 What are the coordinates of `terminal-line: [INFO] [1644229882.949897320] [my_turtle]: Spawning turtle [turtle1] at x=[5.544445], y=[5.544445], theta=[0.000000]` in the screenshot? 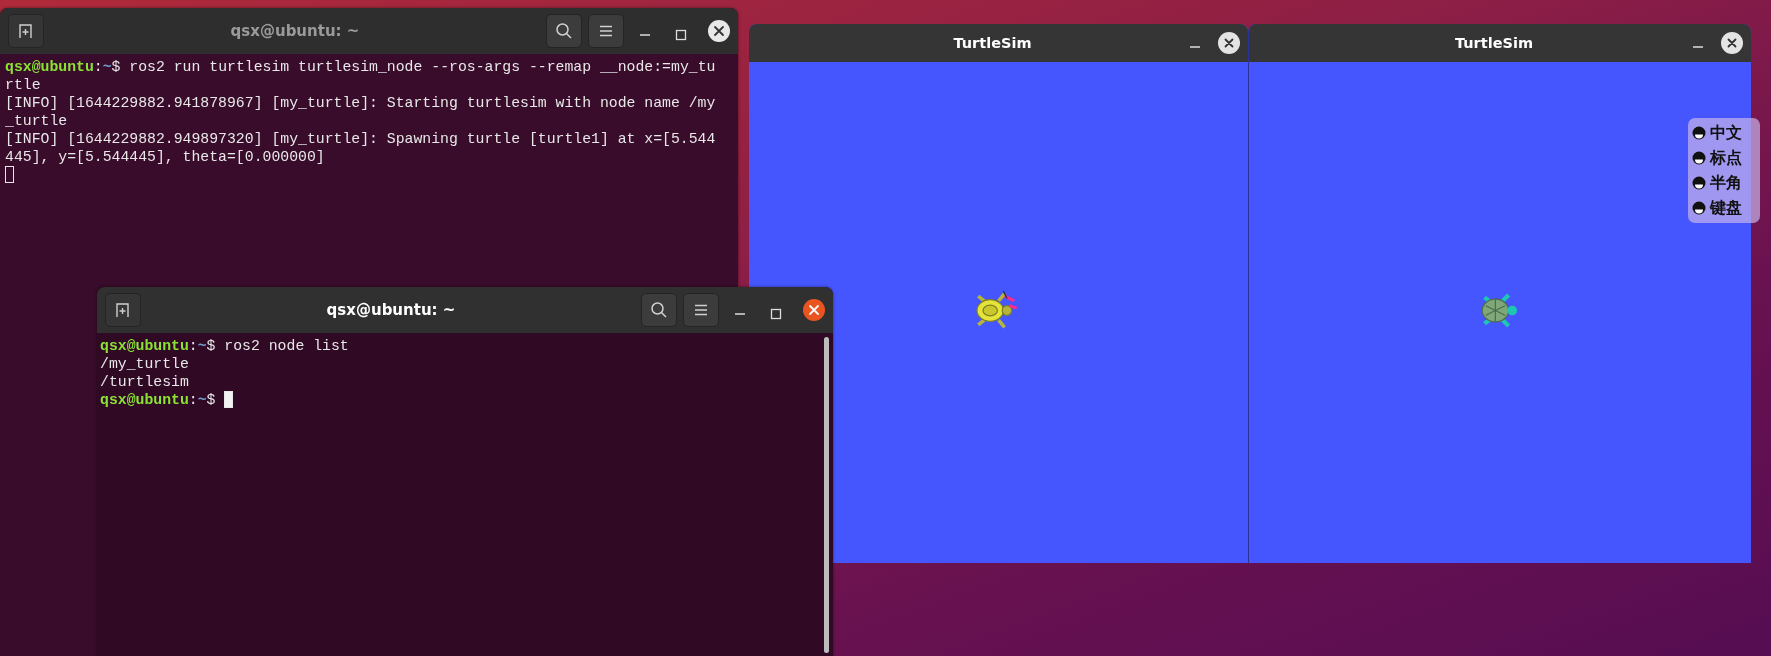 It's located at (361, 148).